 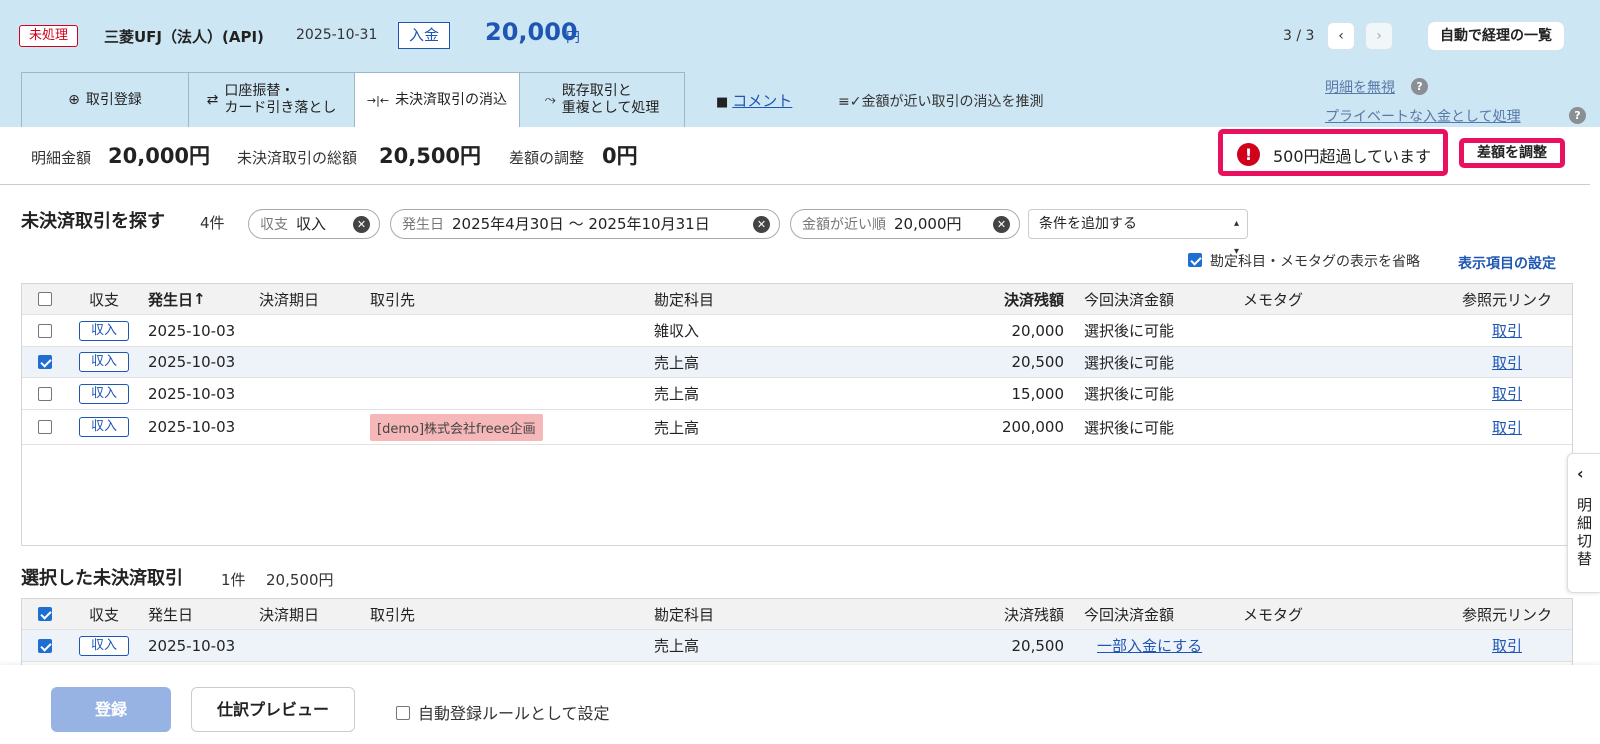 I want to click on chevron-left-icon: ‹, so click(x=1341, y=36).